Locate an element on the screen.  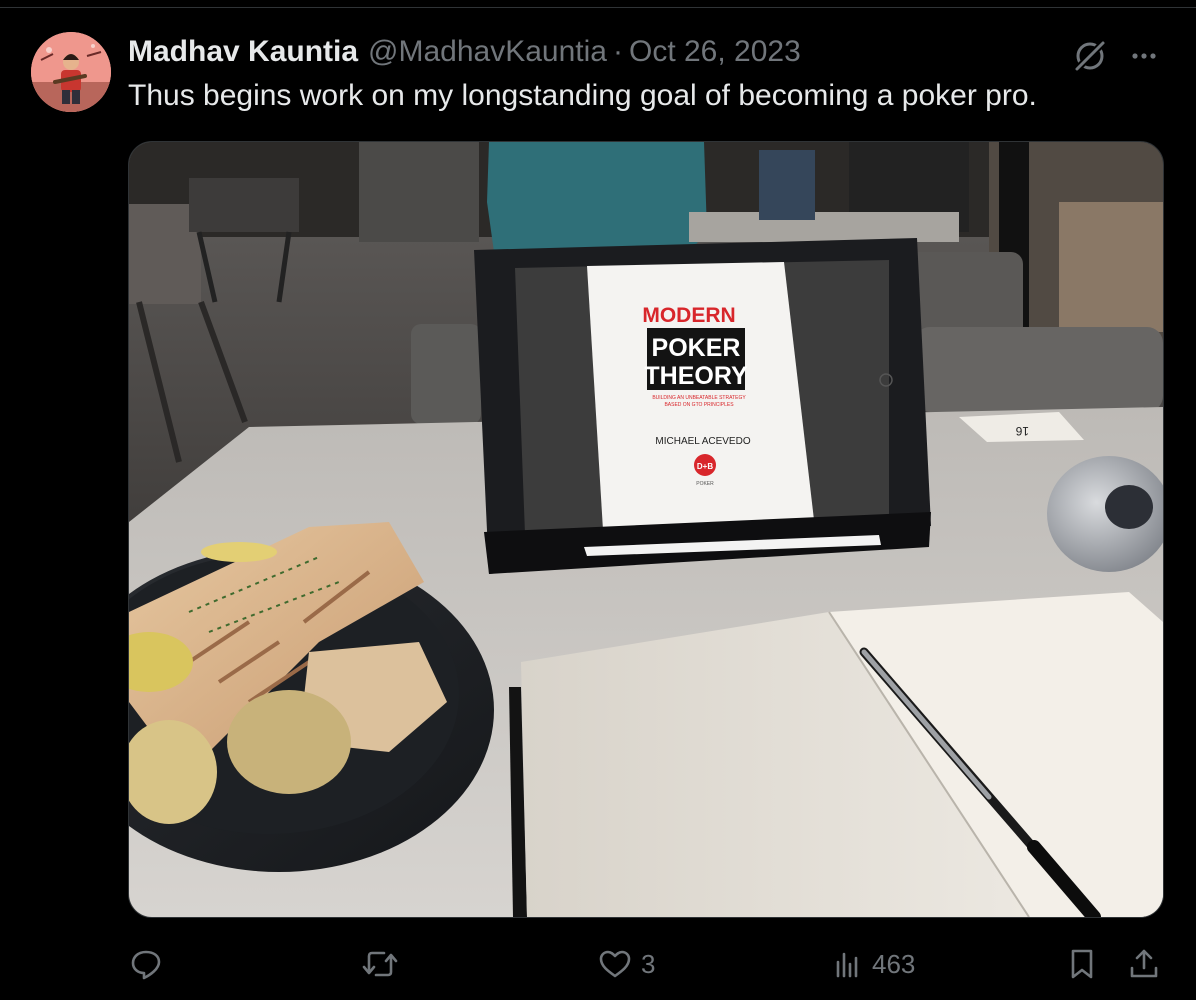
share-icon is located at coordinates (1144, 964).